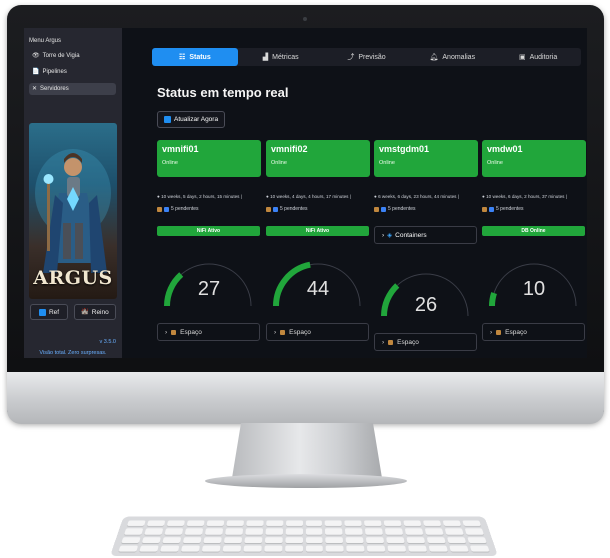 Image resolution: width=610 pixels, height=558 pixels. Describe the element at coordinates (73, 353) in the screenshot. I see `tagline: Visão total. Zero surpresas.` at that location.